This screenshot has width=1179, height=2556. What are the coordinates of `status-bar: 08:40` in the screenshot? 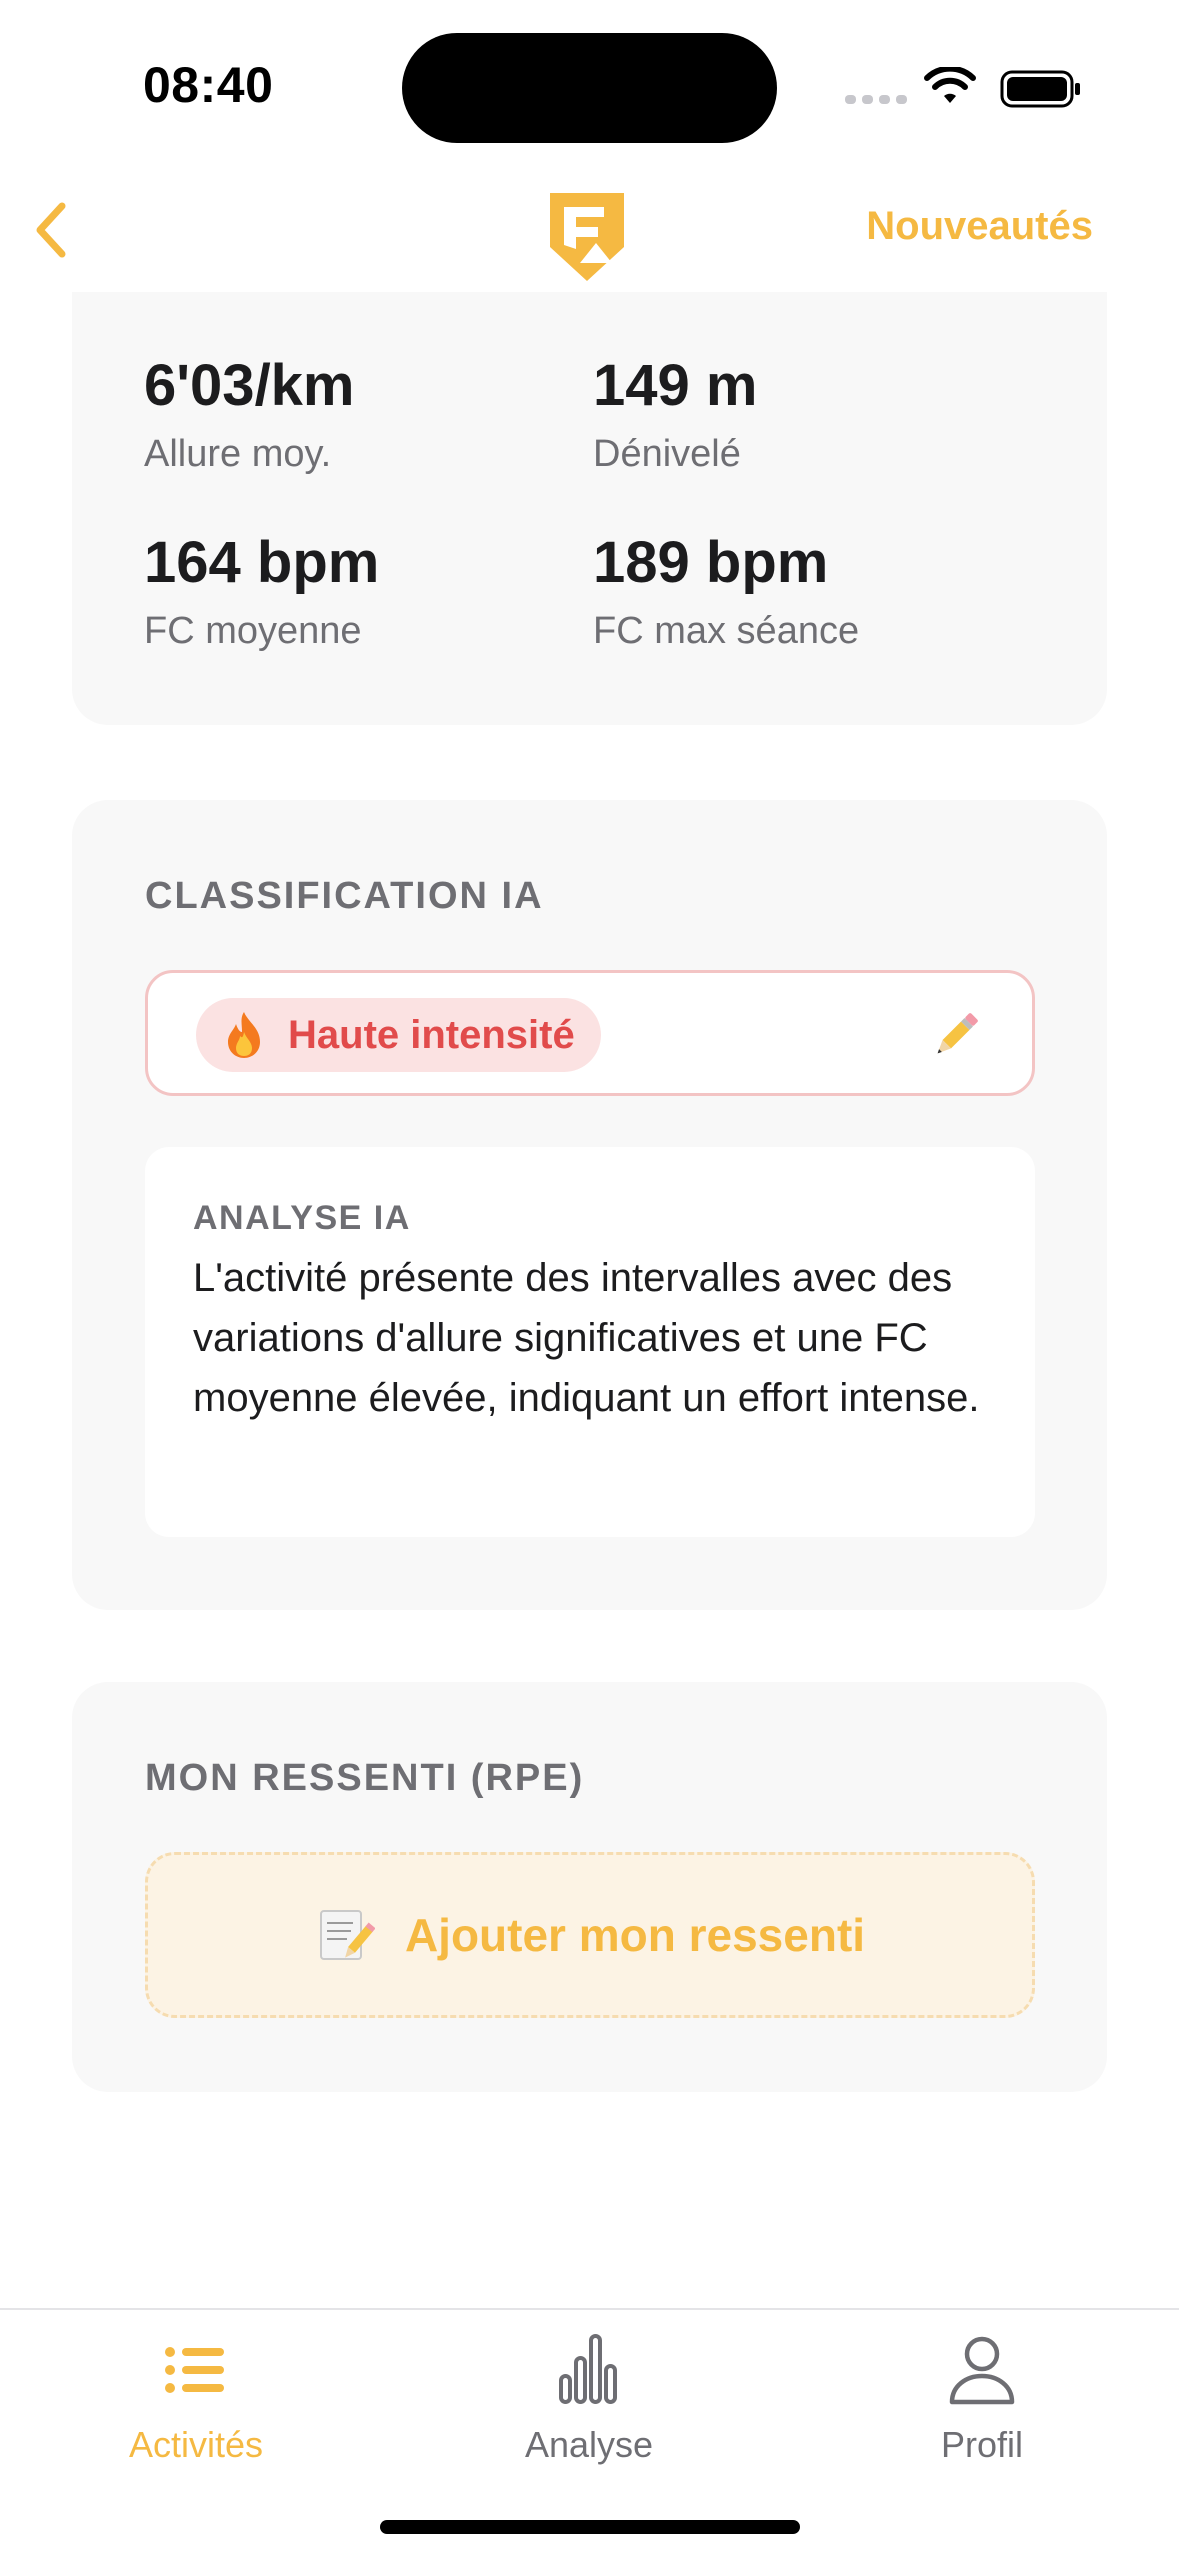 It's located at (589, 80).